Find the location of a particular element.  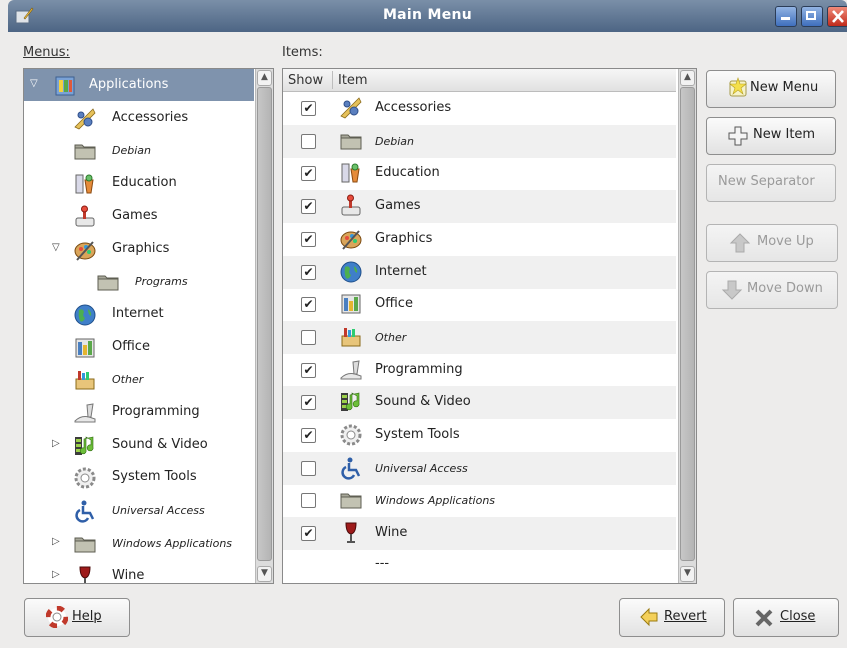

menus-tree-item: Debian is located at coordinates (139, 150).